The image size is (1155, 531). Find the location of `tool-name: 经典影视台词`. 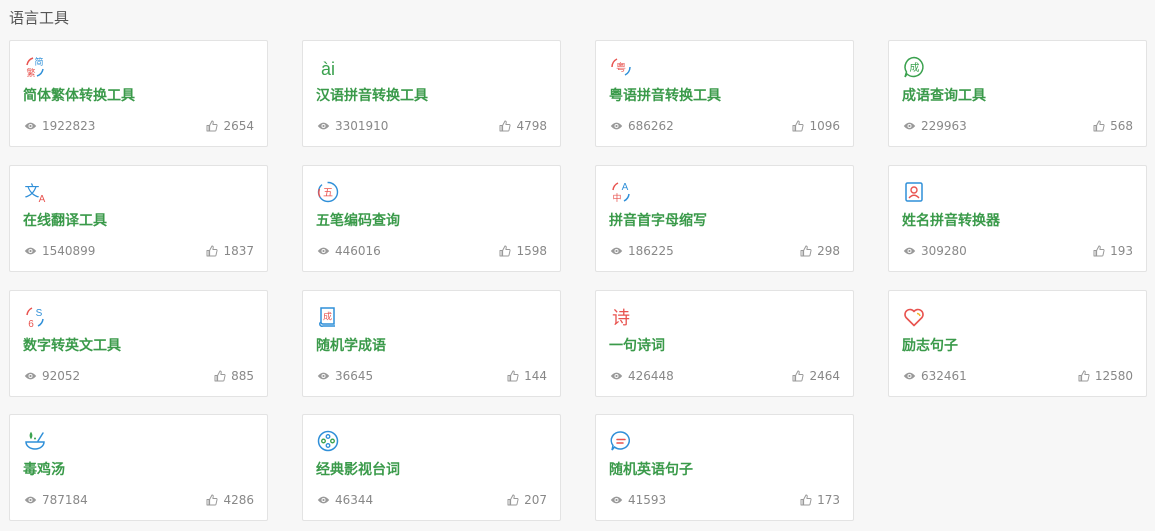

tool-name: 经典影视台词 is located at coordinates (358, 470).